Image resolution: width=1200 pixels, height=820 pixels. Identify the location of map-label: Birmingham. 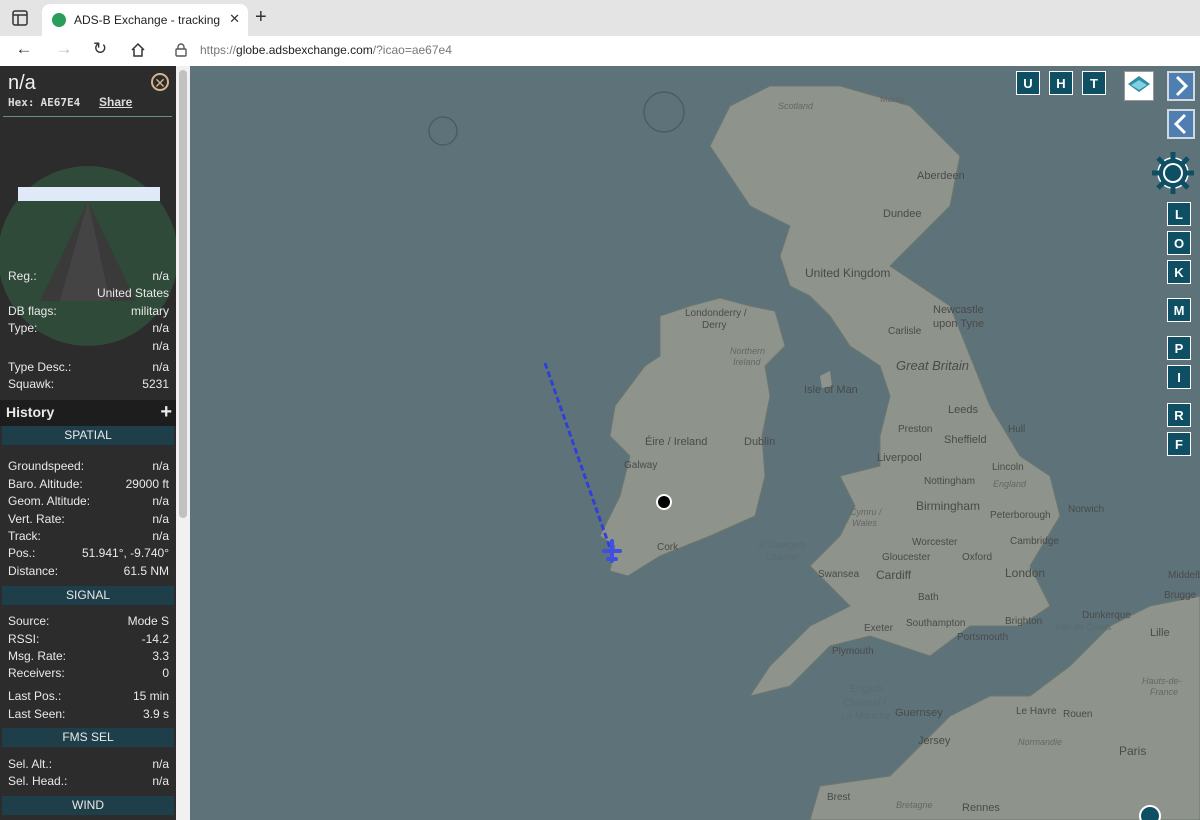
(948, 506).